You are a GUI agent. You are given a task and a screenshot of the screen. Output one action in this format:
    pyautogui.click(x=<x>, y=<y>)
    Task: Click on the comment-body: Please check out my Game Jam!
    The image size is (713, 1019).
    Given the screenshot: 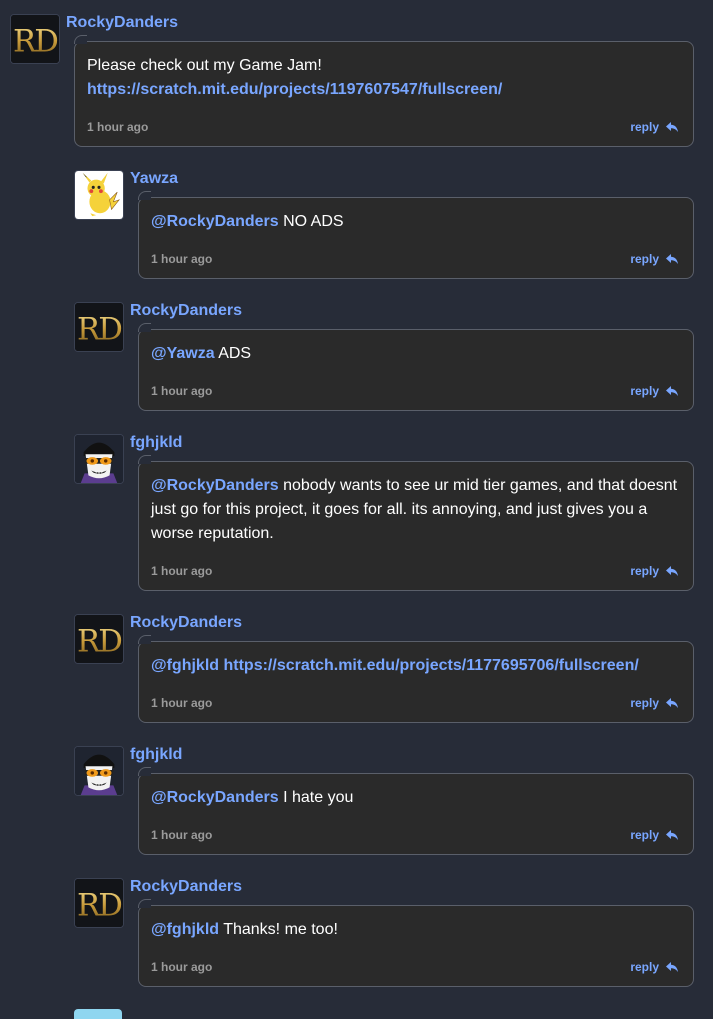 What is the action you would take?
    pyautogui.click(x=204, y=65)
    